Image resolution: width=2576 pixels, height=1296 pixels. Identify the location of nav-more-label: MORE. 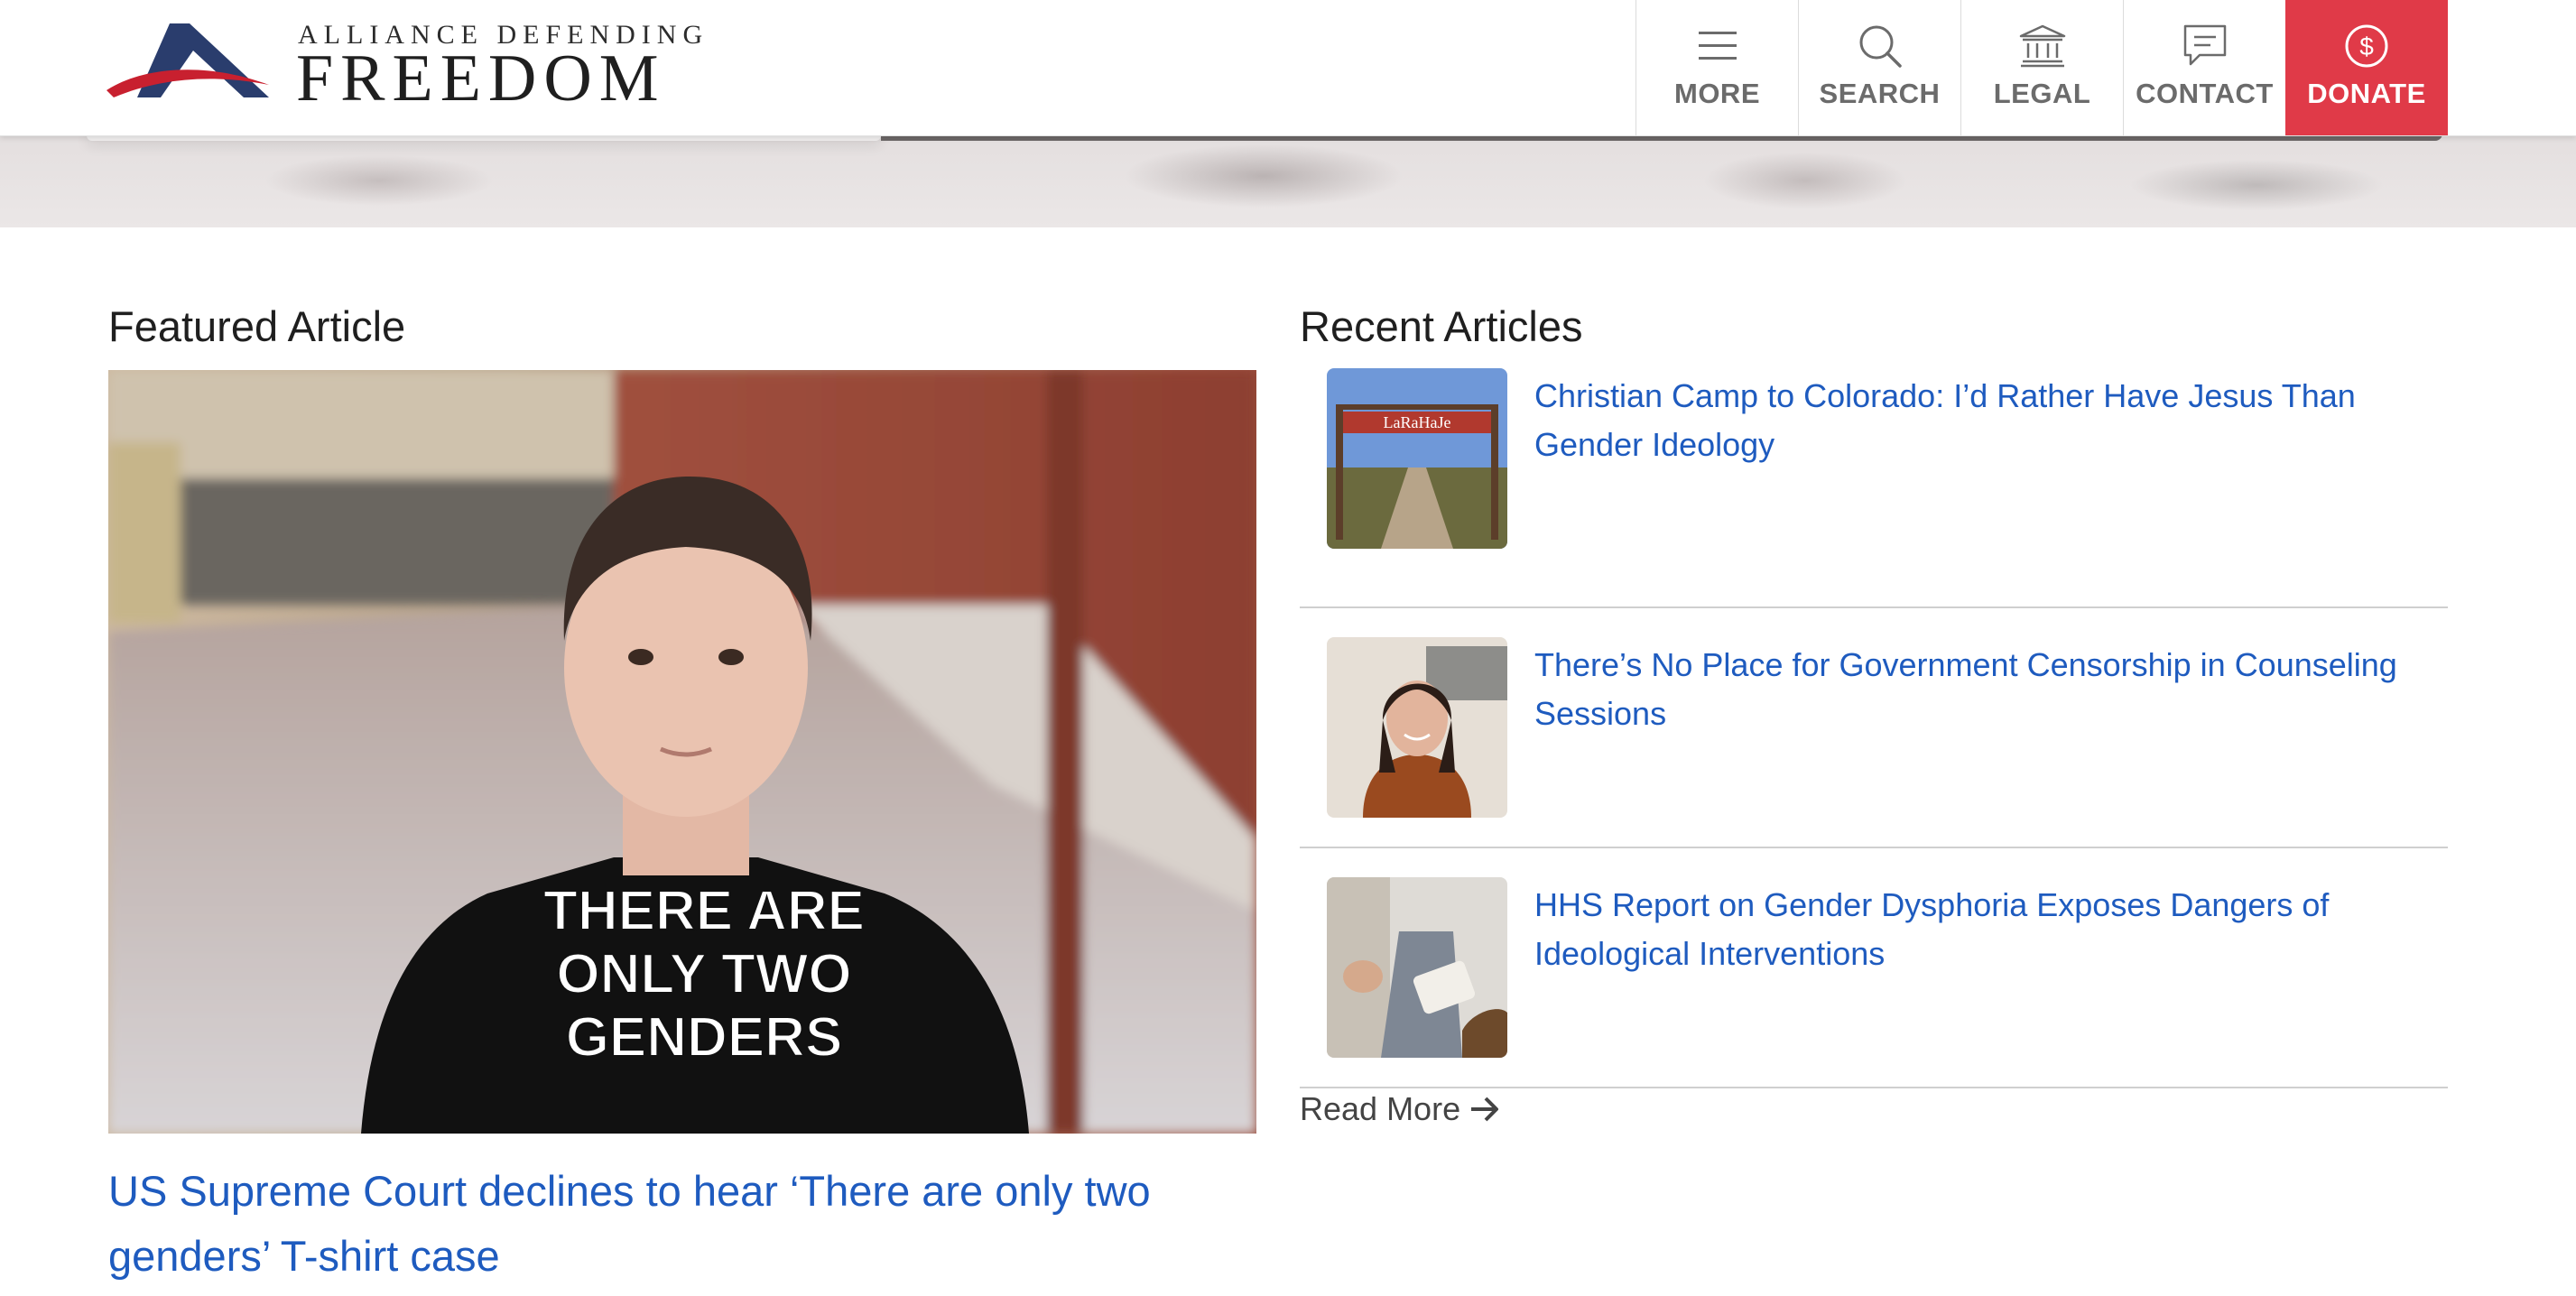
(1717, 94).